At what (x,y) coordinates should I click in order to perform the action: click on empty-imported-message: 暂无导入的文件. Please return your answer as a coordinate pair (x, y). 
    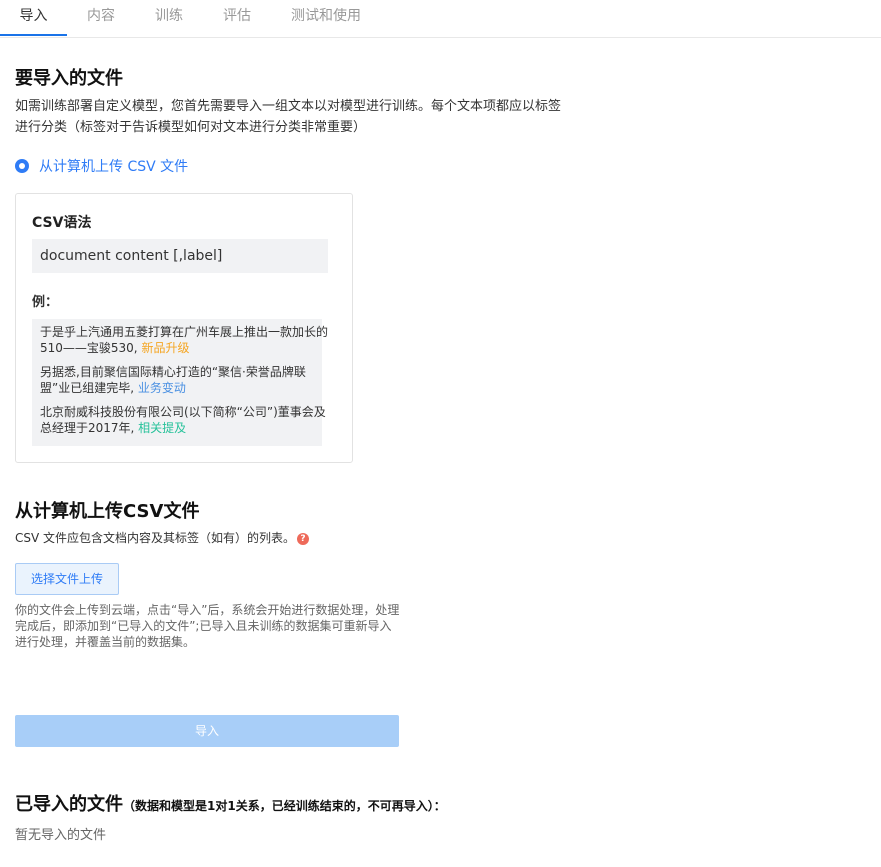
    Looking at the image, I should click on (61, 835).